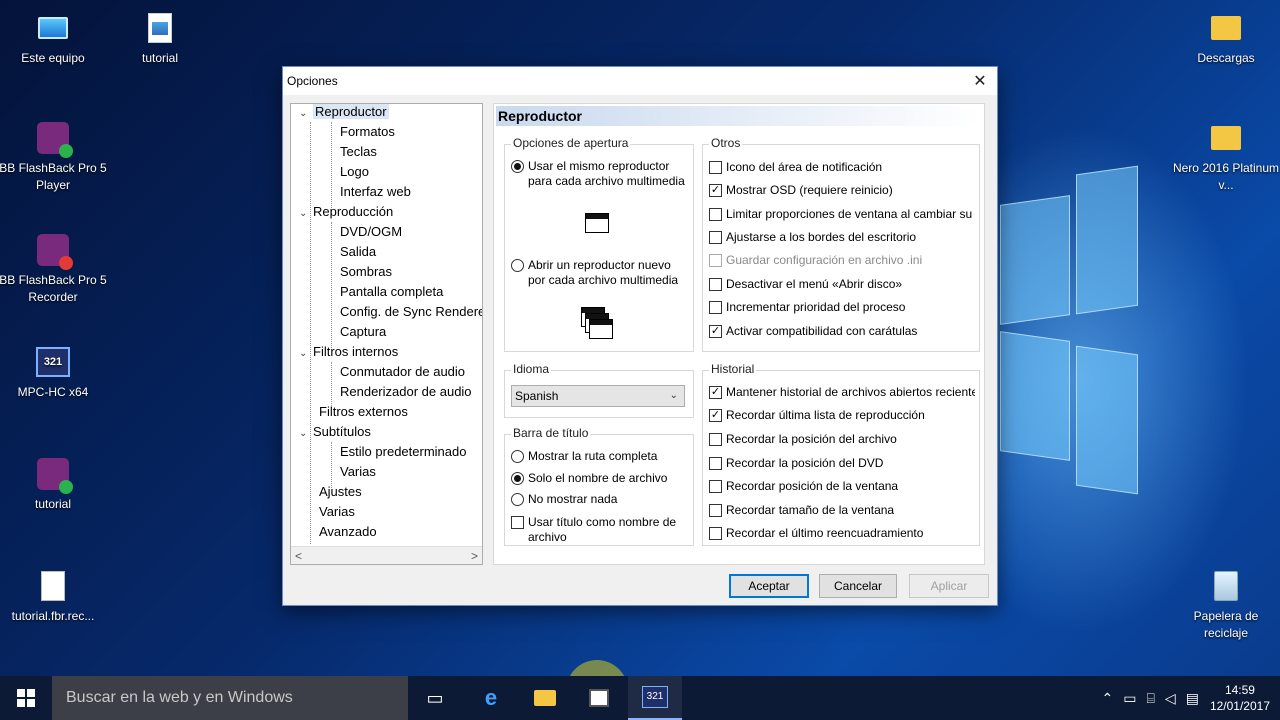  I want to click on radio-ruta-completa: Mostrar la ruta completa, so click(584, 456).